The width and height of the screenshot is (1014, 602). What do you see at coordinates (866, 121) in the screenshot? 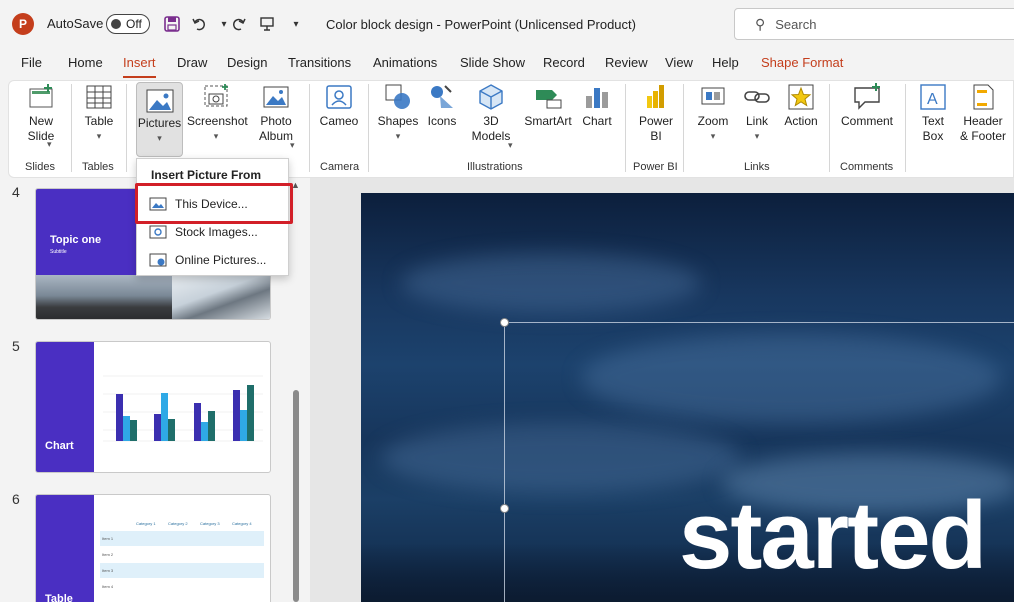
I see `comment-label: Comment` at bounding box center [866, 121].